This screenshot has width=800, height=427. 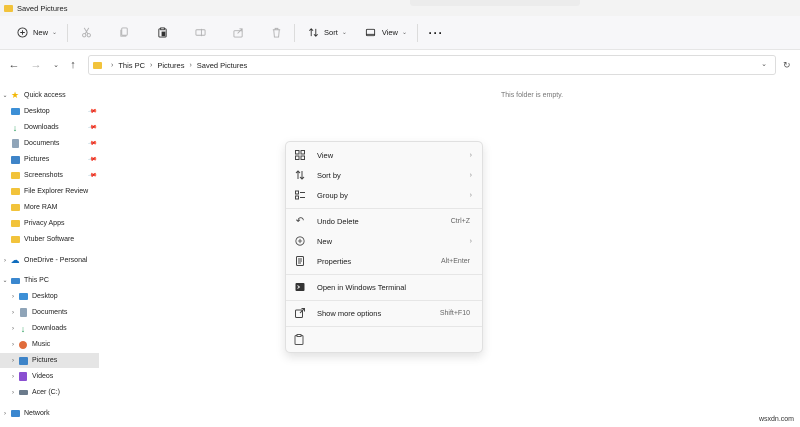 I want to click on menu-item-open-terminal: Open in Windows Terminal, so click(x=385, y=287).